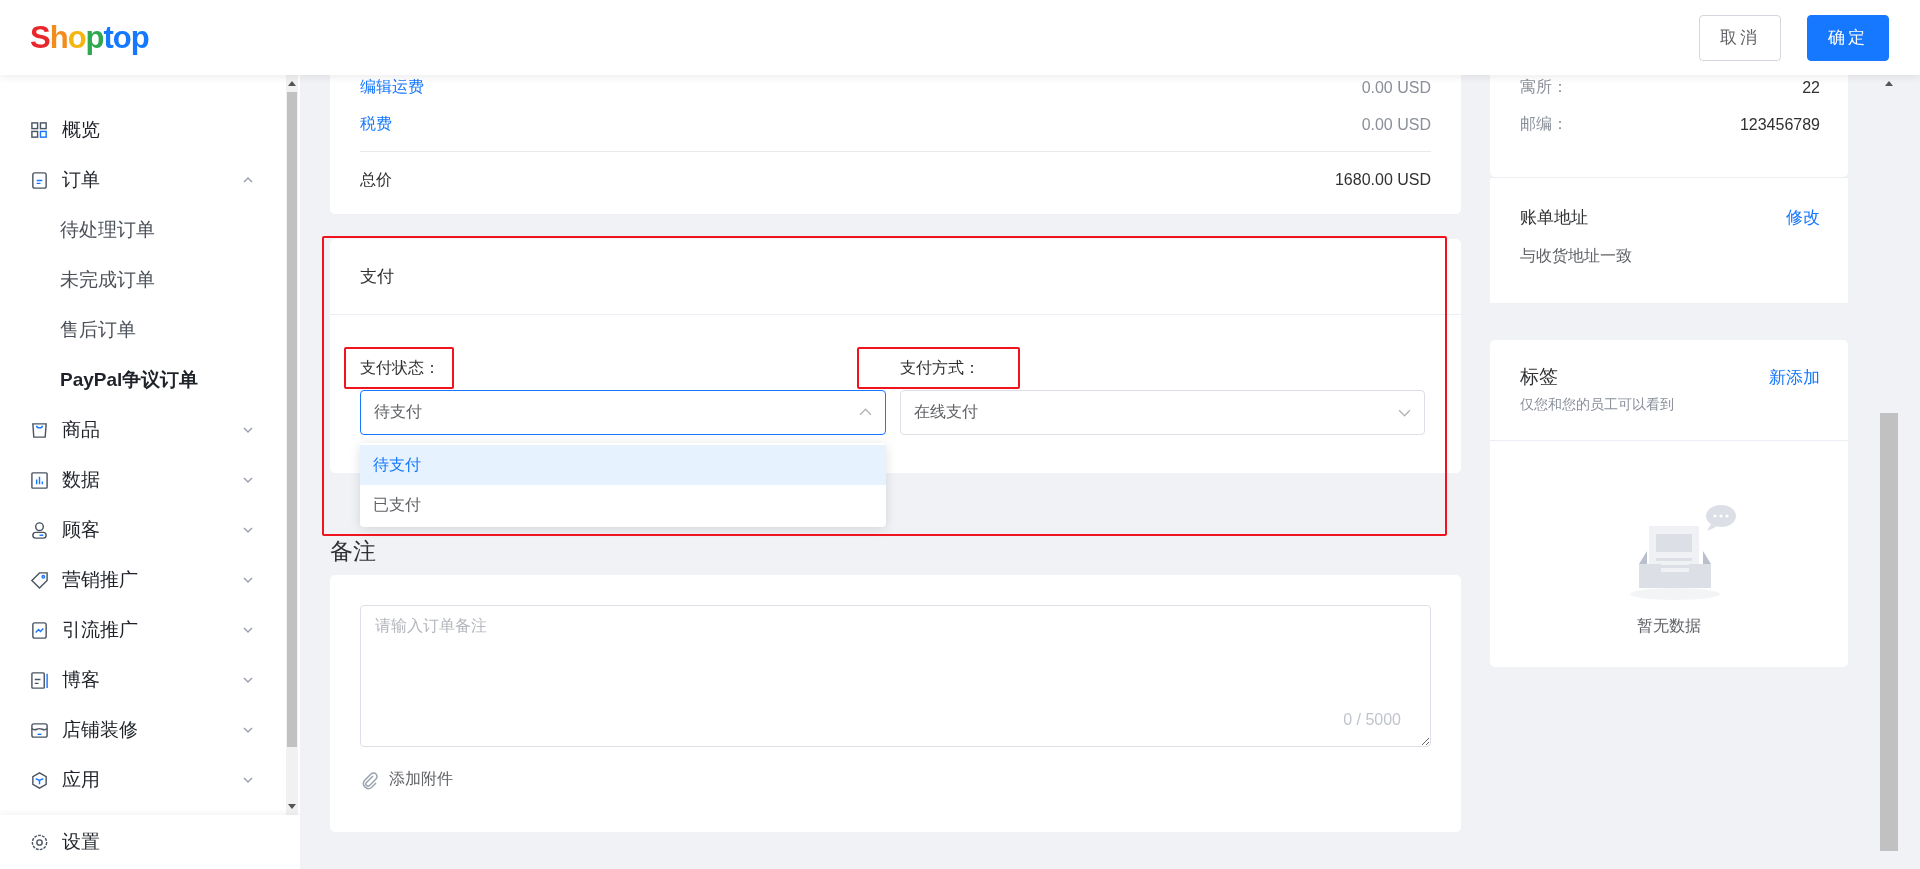 This screenshot has height=869, width=1920. What do you see at coordinates (370, 779) in the screenshot?
I see `paperclip-icon` at bounding box center [370, 779].